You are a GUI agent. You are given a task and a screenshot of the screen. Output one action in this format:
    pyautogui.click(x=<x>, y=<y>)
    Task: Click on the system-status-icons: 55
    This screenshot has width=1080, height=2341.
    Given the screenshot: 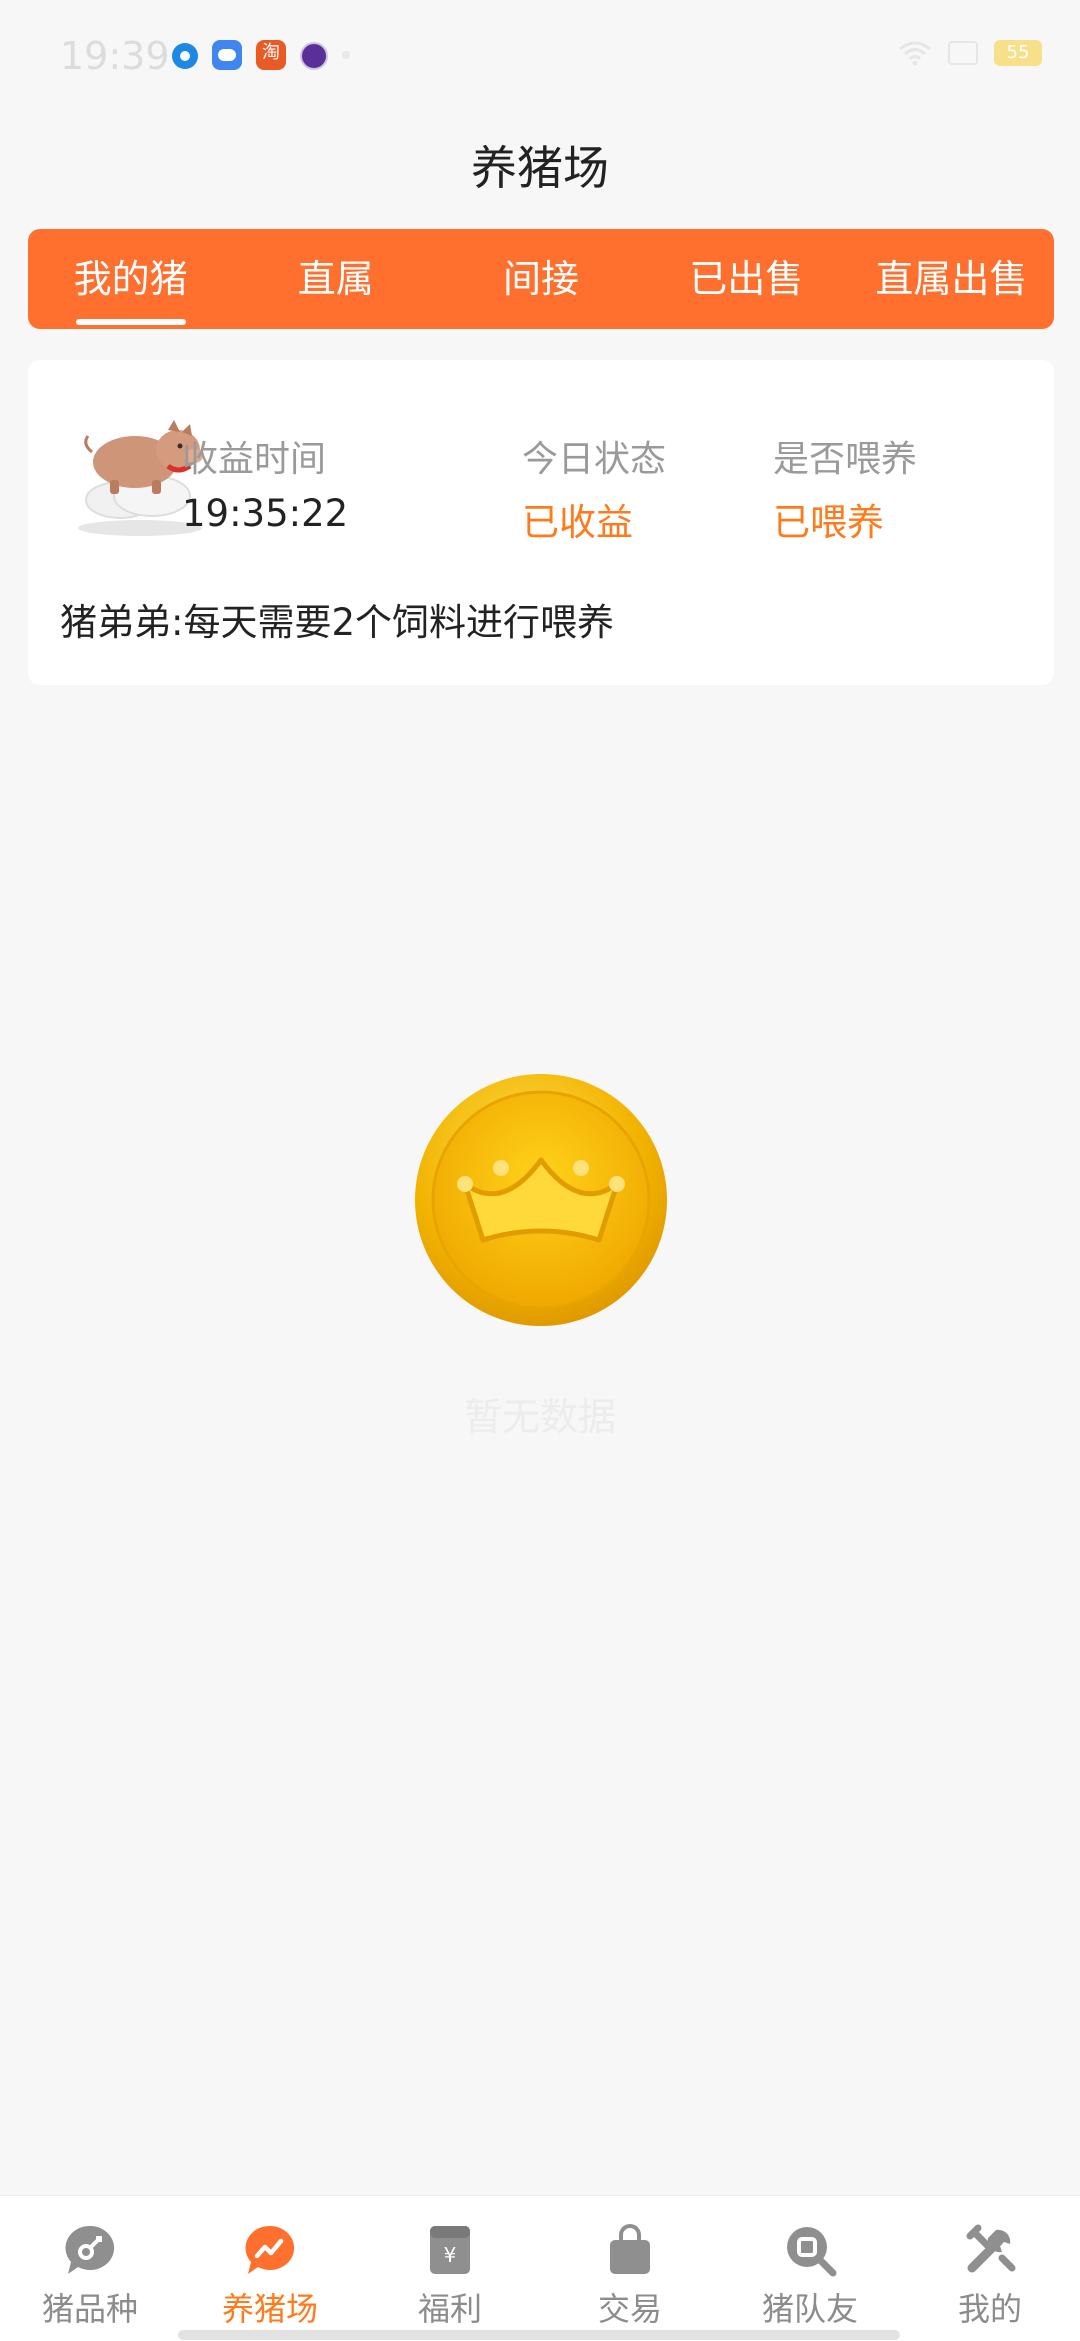 What is the action you would take?
    pyautogui.click(x=970, y=53)
    